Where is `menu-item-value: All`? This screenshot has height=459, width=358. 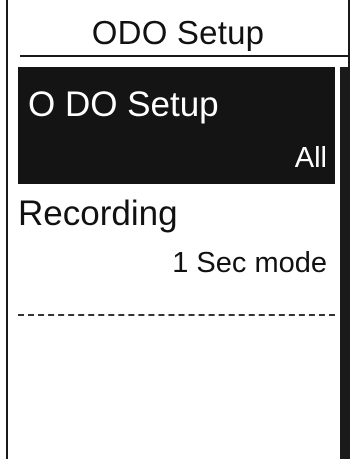
menu-item-value: All is located at coordinates (310, 158).